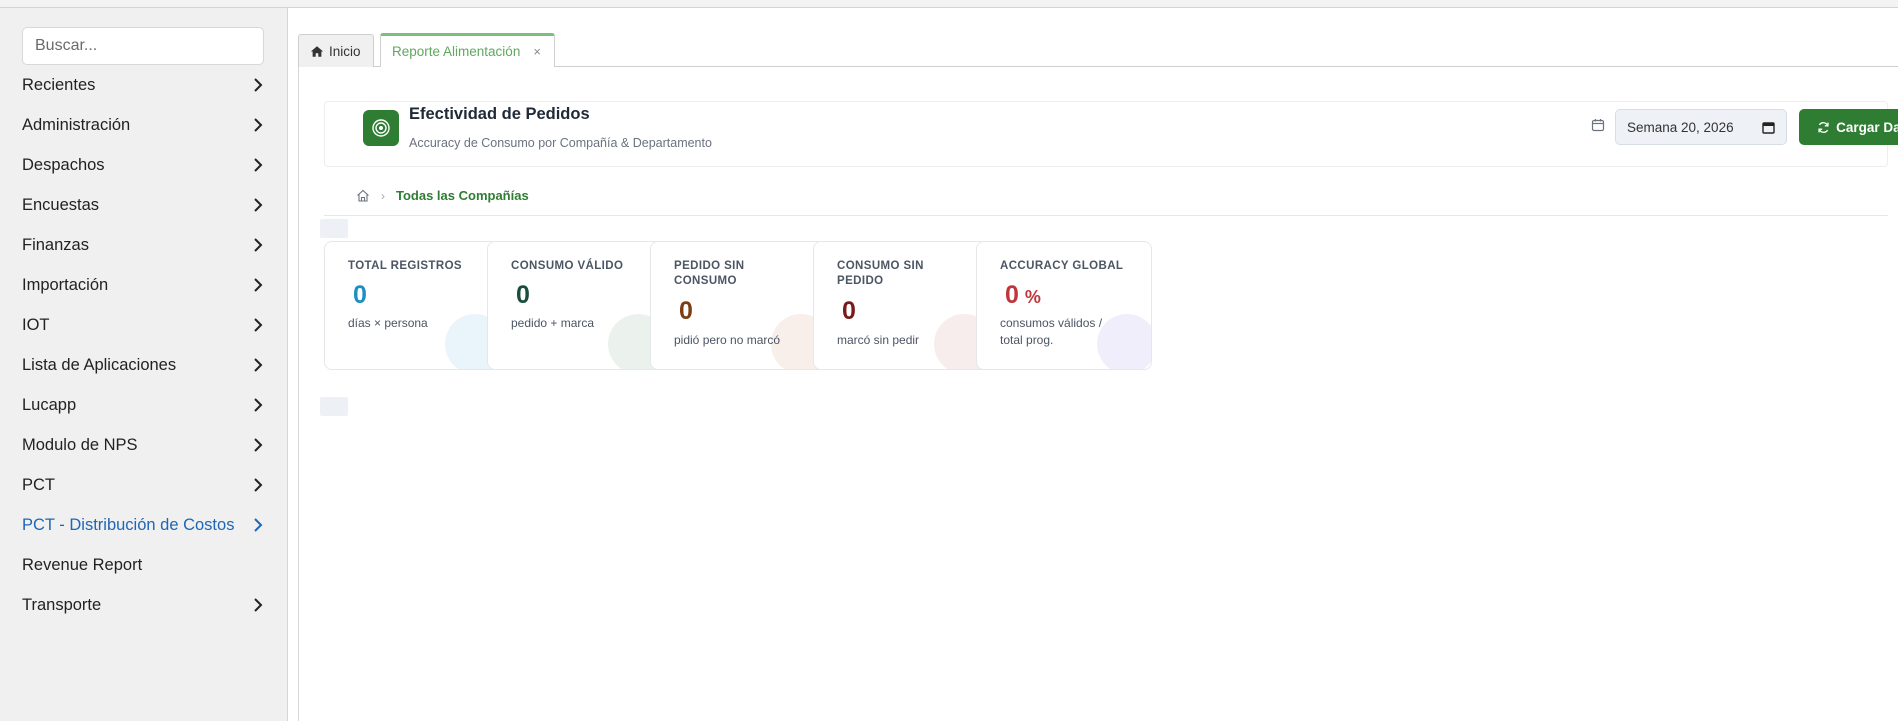  I want to click on sidebar-item-label: IOT, so click(36, 324).